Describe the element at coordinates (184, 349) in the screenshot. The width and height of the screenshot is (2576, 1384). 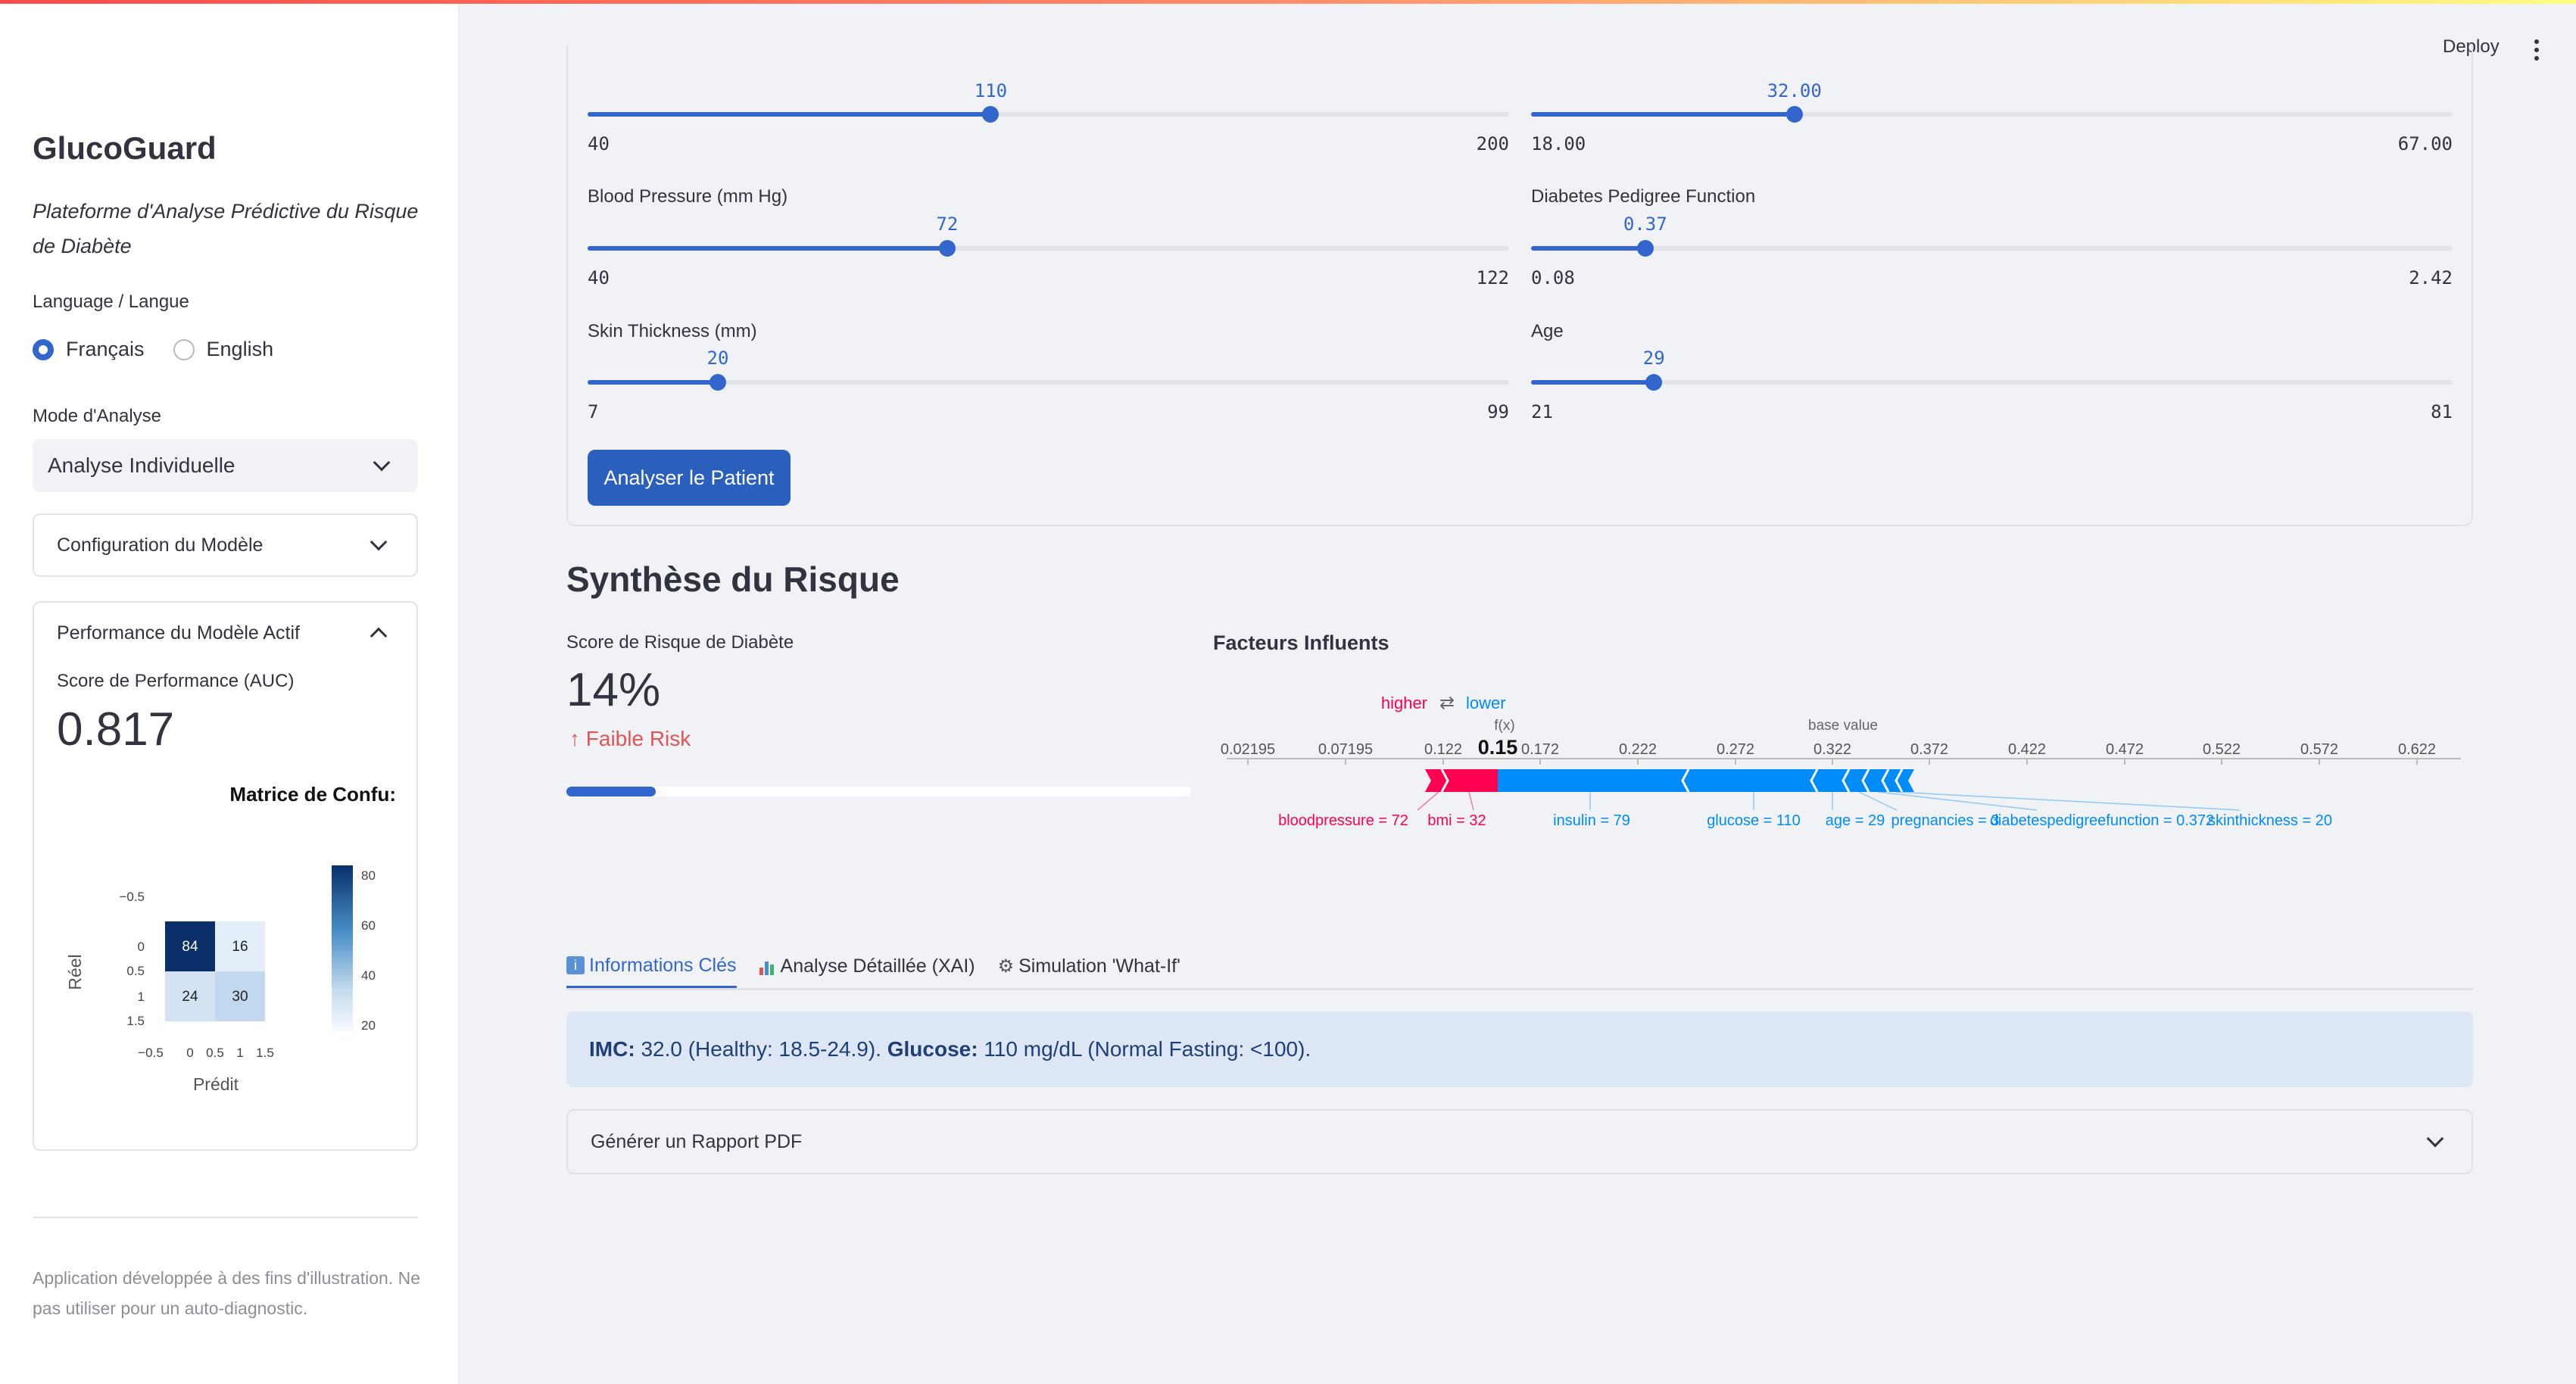
I see `radio-unselected-icon` at that location.